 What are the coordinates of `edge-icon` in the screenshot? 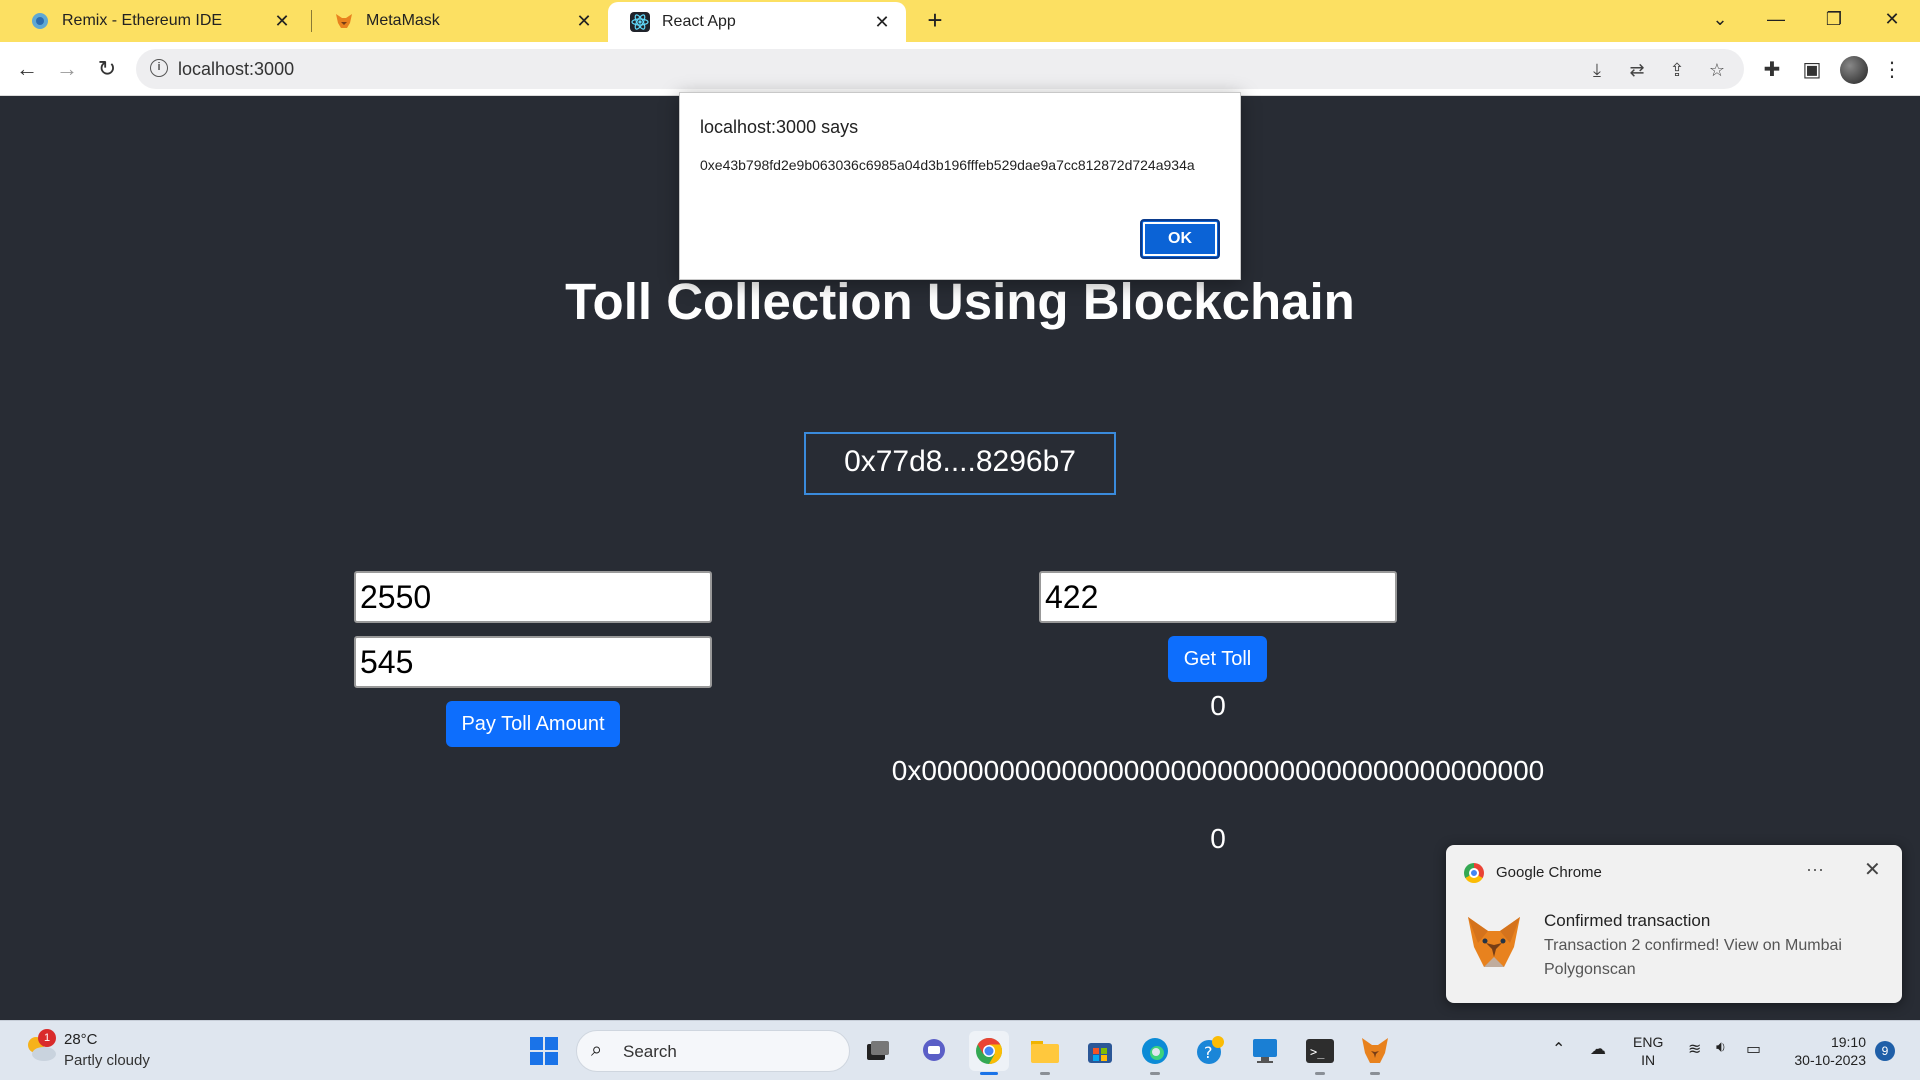 It's located at (1155, 1053).